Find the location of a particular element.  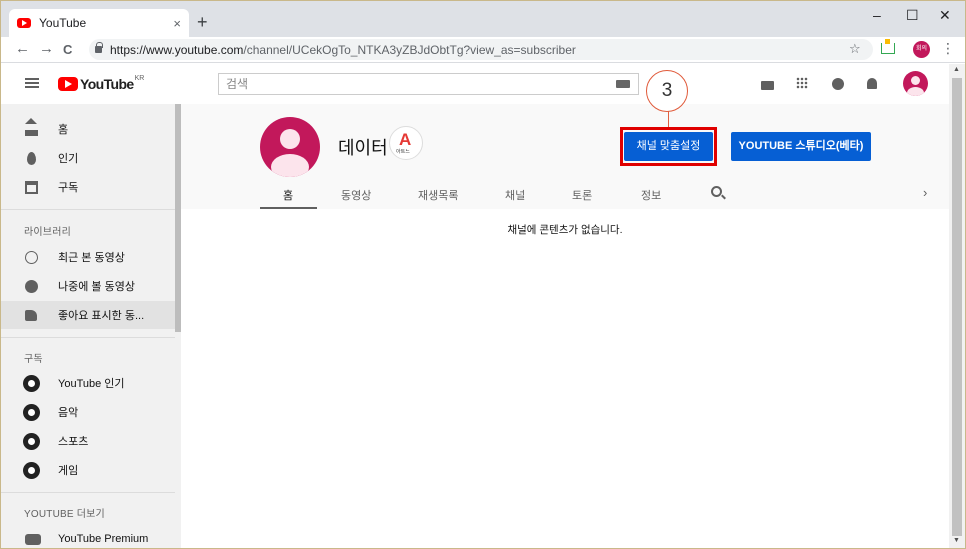

trending-icon is located at coordinates (31, 158).